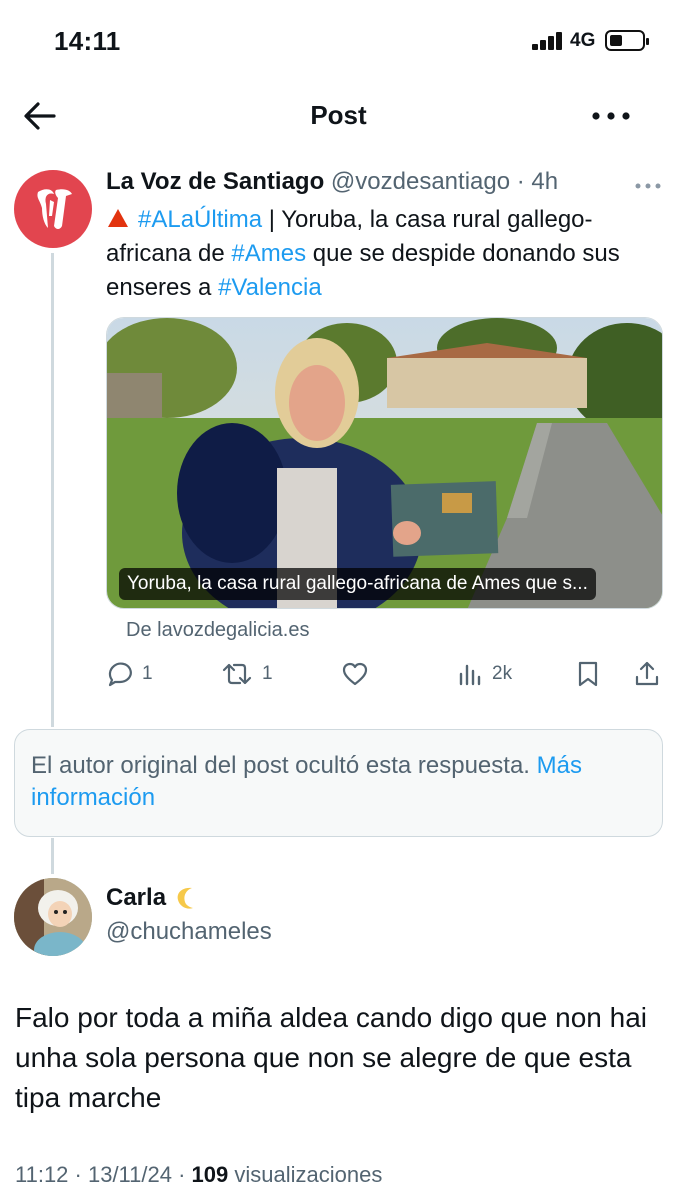  I want to click on tweet-more-icon, so click(648, 183).